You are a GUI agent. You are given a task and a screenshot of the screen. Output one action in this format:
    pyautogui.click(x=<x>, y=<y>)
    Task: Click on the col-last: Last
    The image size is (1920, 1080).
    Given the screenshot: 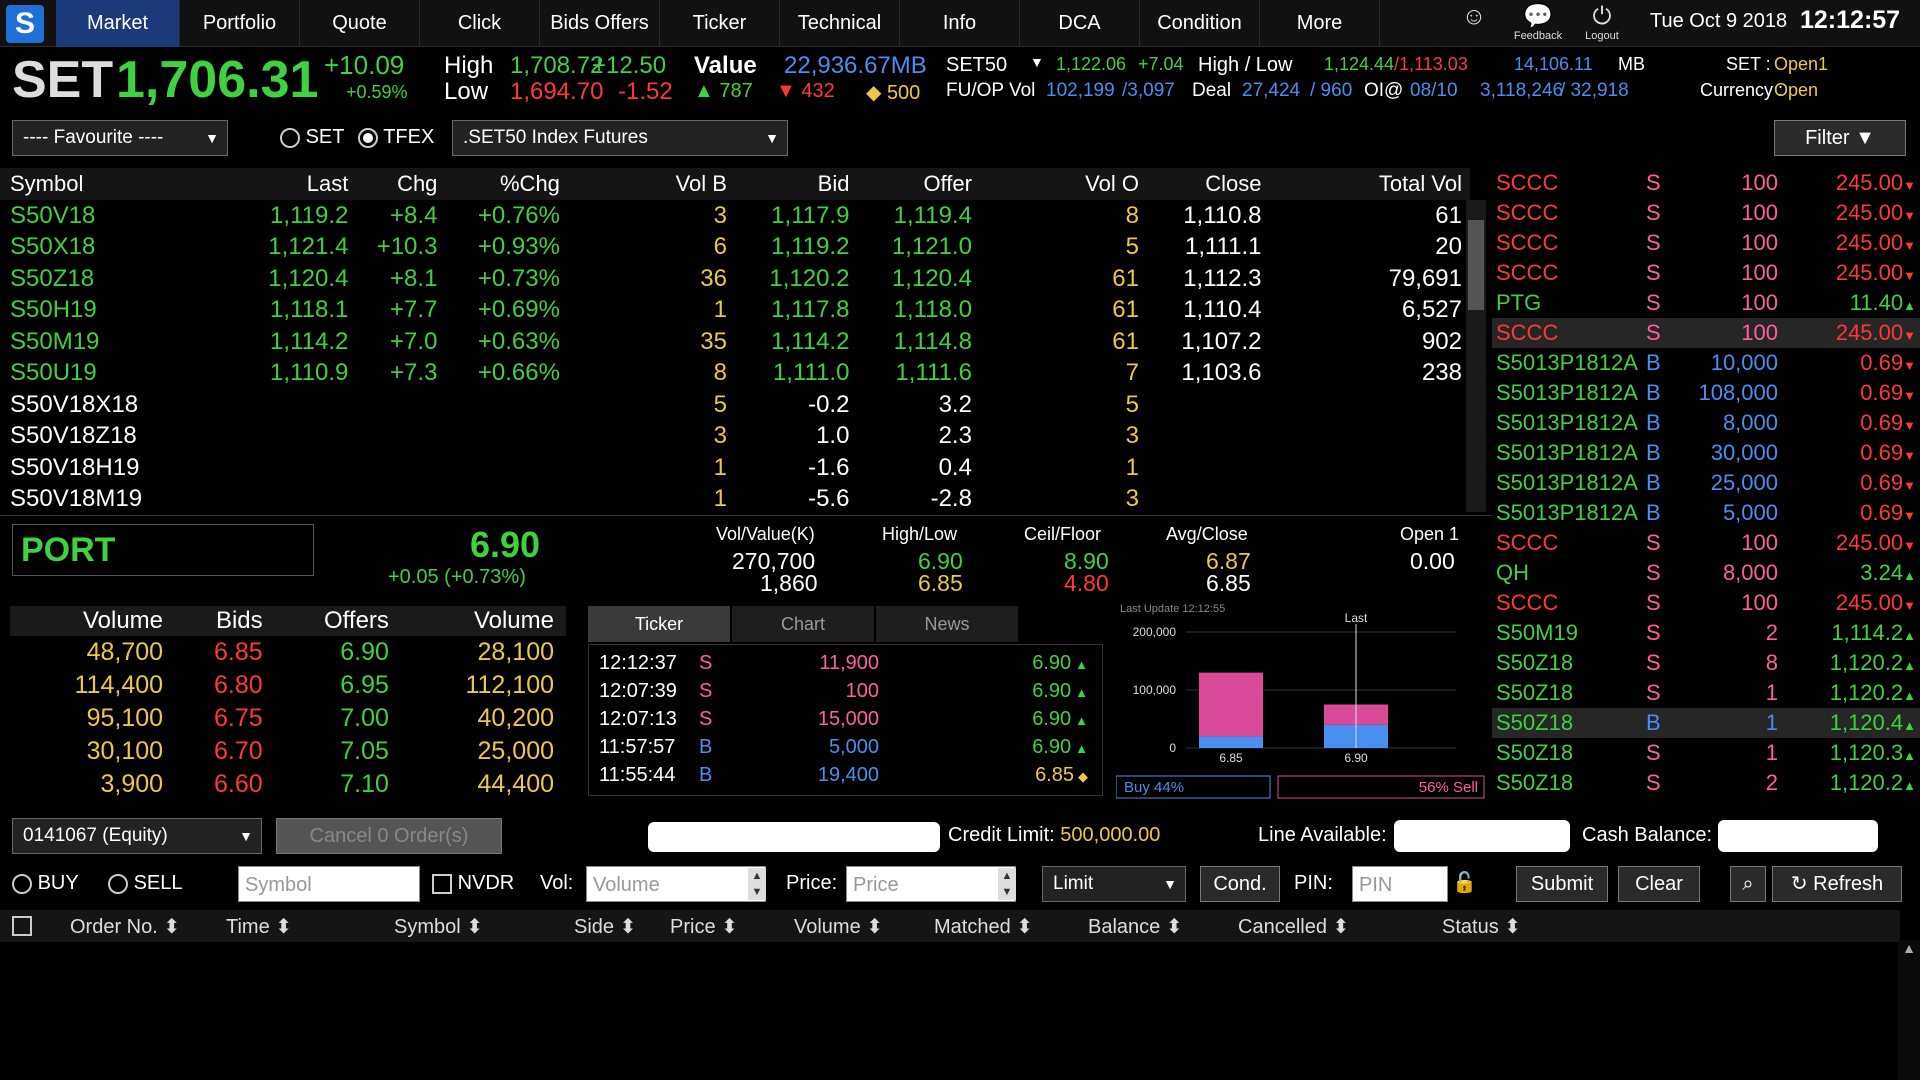 What is the action you would take?
    pyautogui.click(x=289, y=184)
    